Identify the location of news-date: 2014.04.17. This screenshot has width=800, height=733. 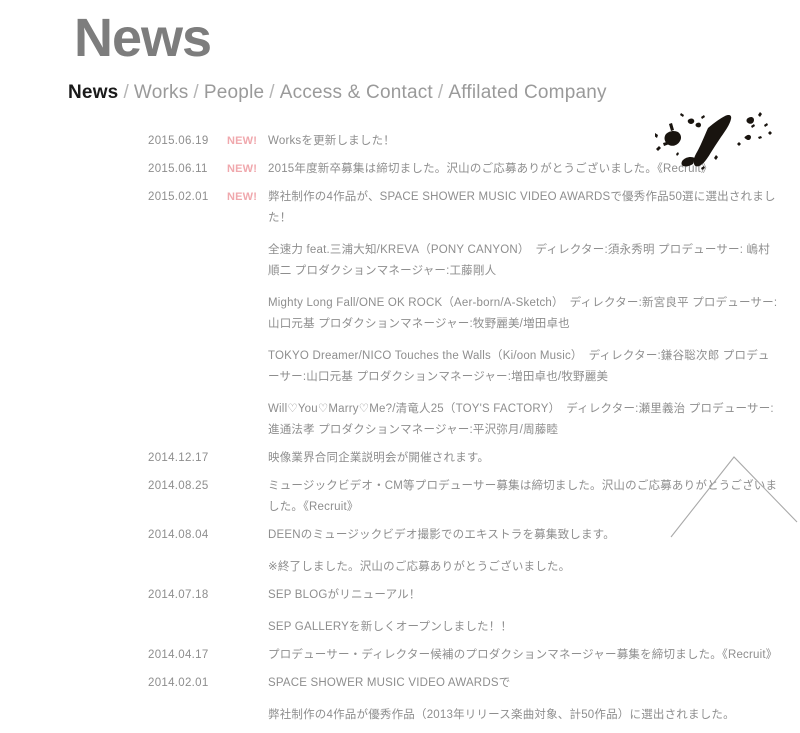
(178, 655).